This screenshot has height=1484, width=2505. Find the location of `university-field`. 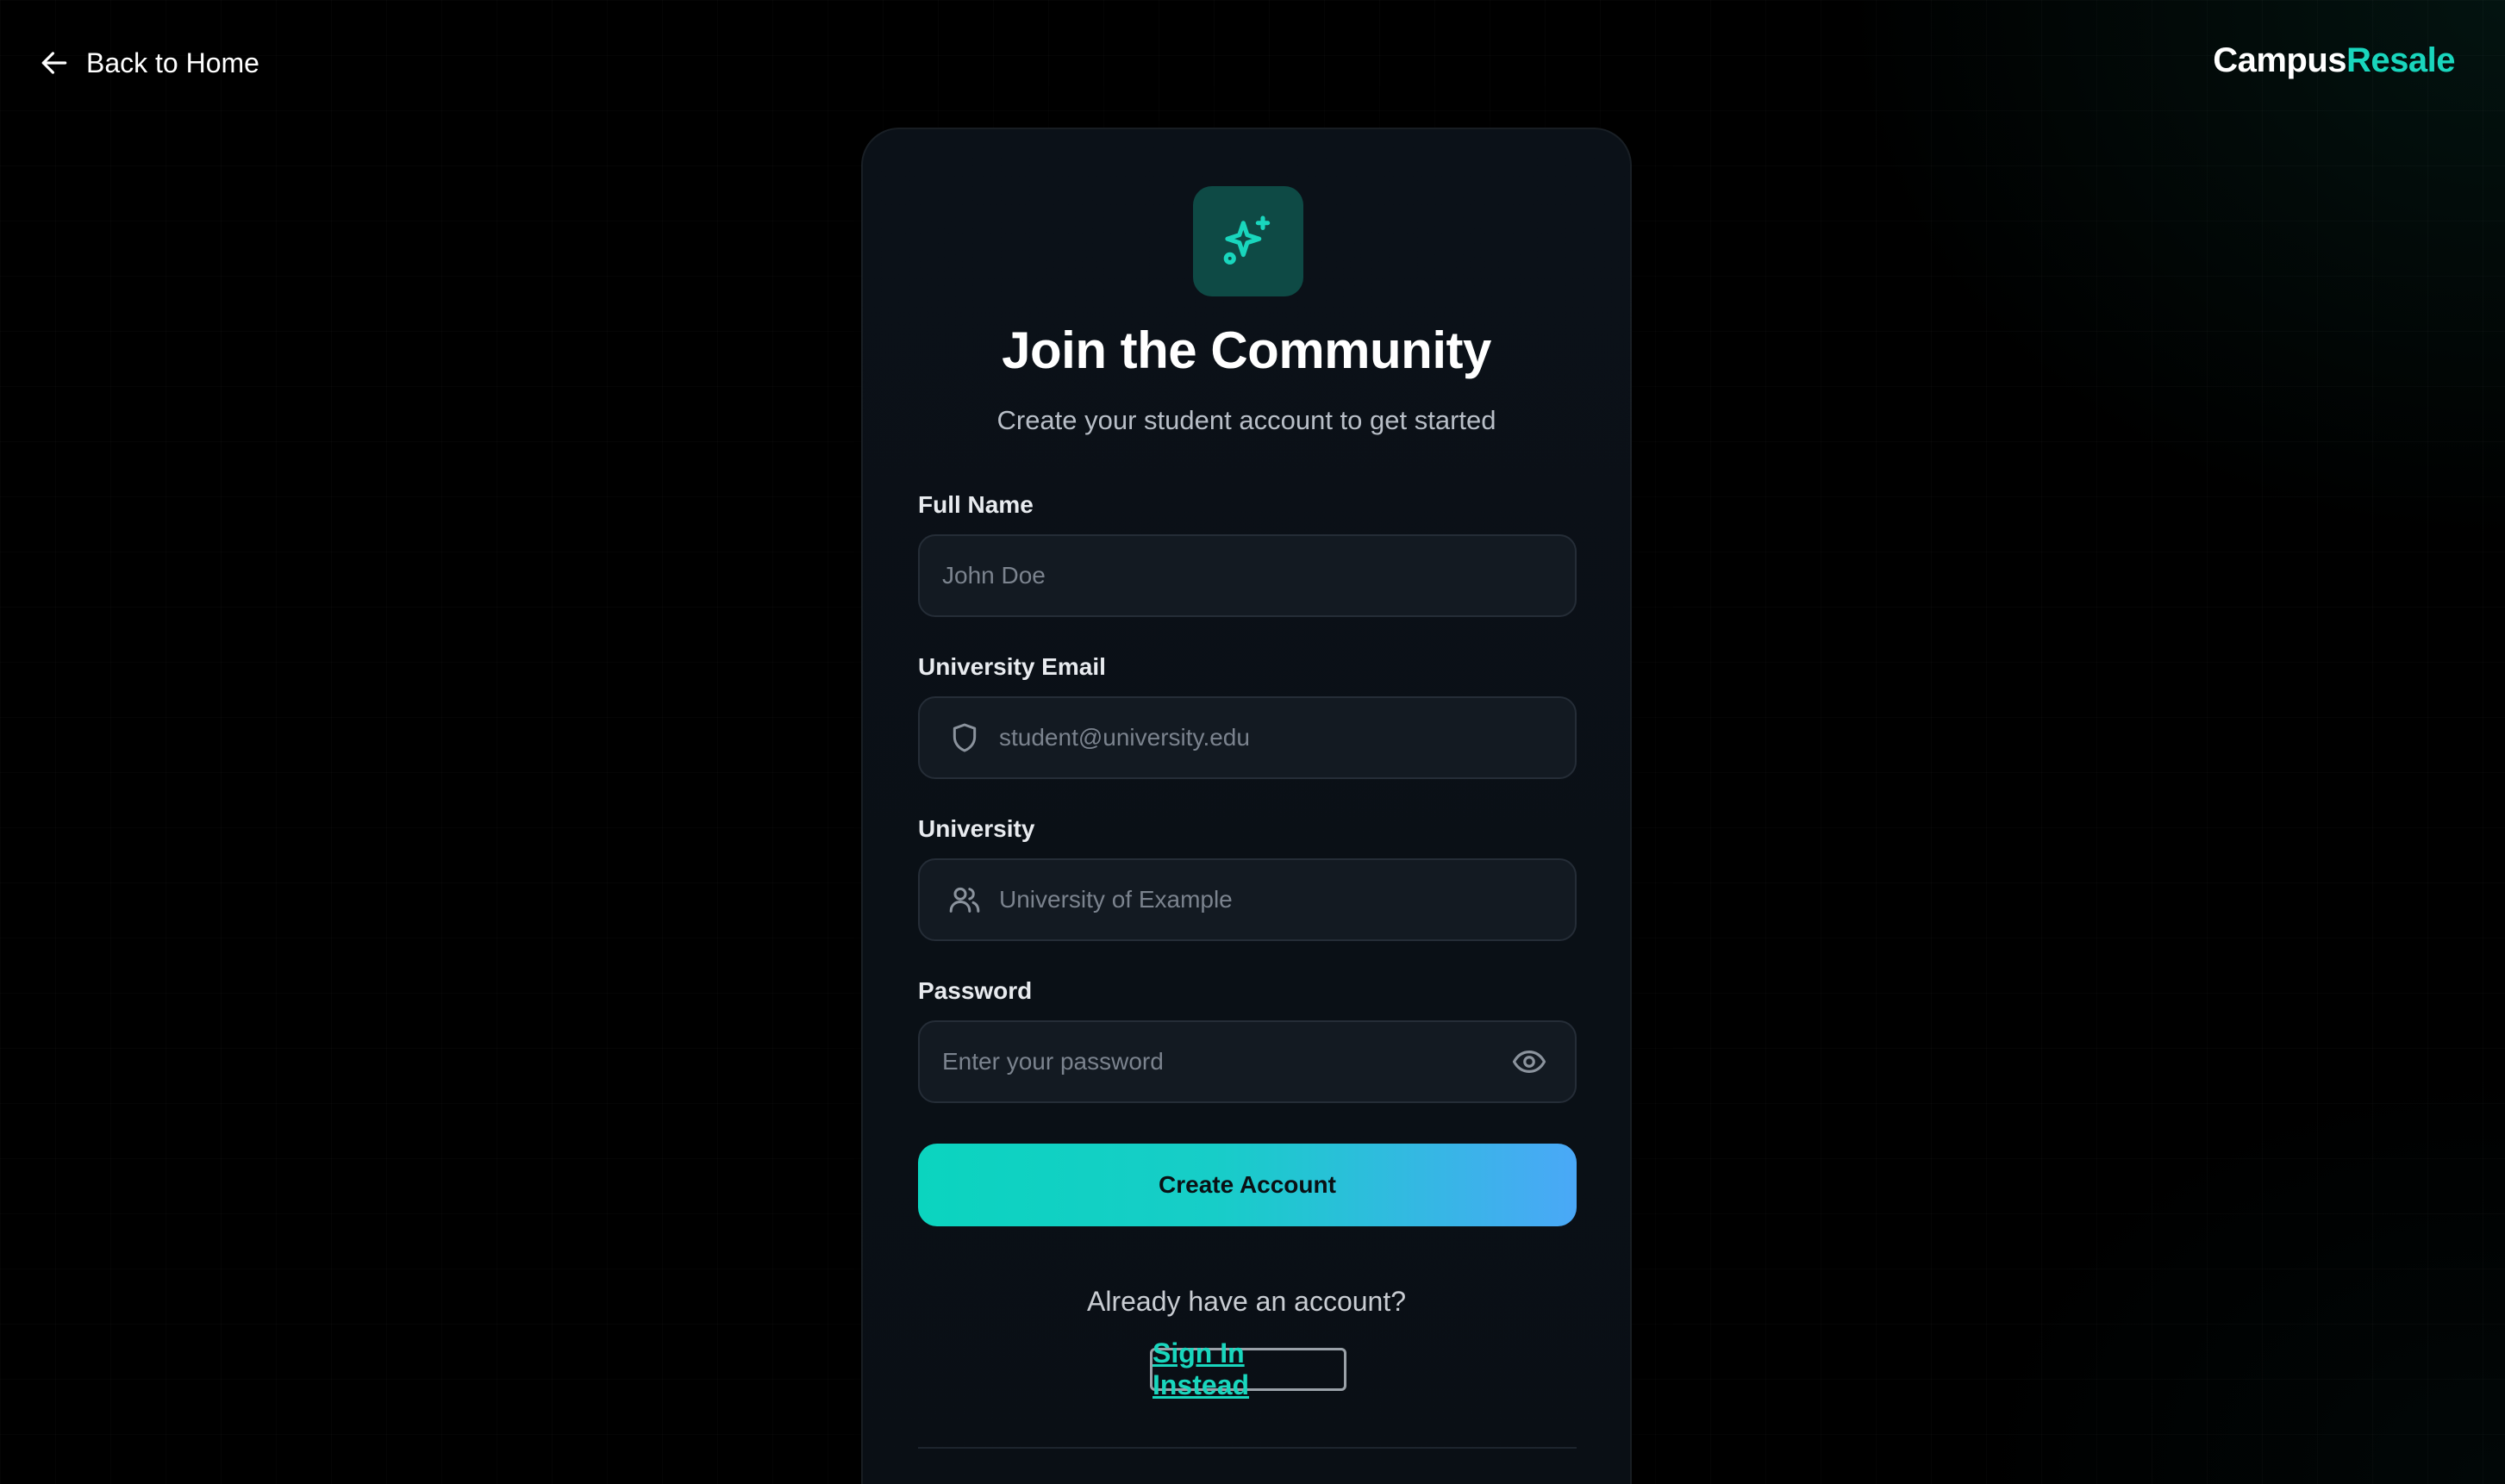

university-field is located at coordinates (1247, 900).